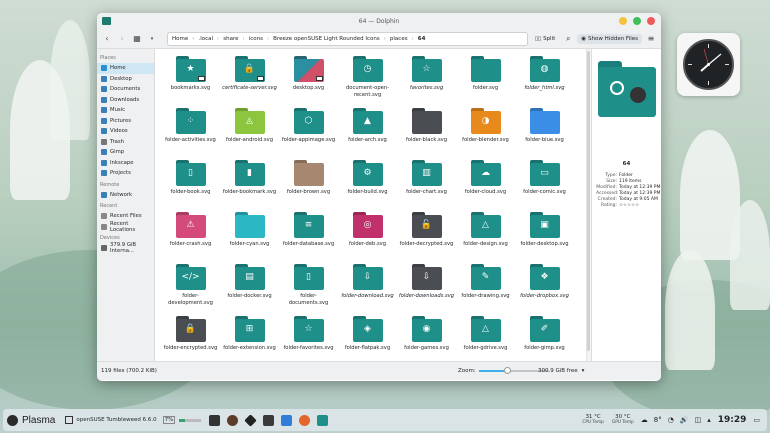  Describe the element at coordinates (367, 131) in the screenshot. I see `file-item: ▲ folder-arch.svg` at that location.